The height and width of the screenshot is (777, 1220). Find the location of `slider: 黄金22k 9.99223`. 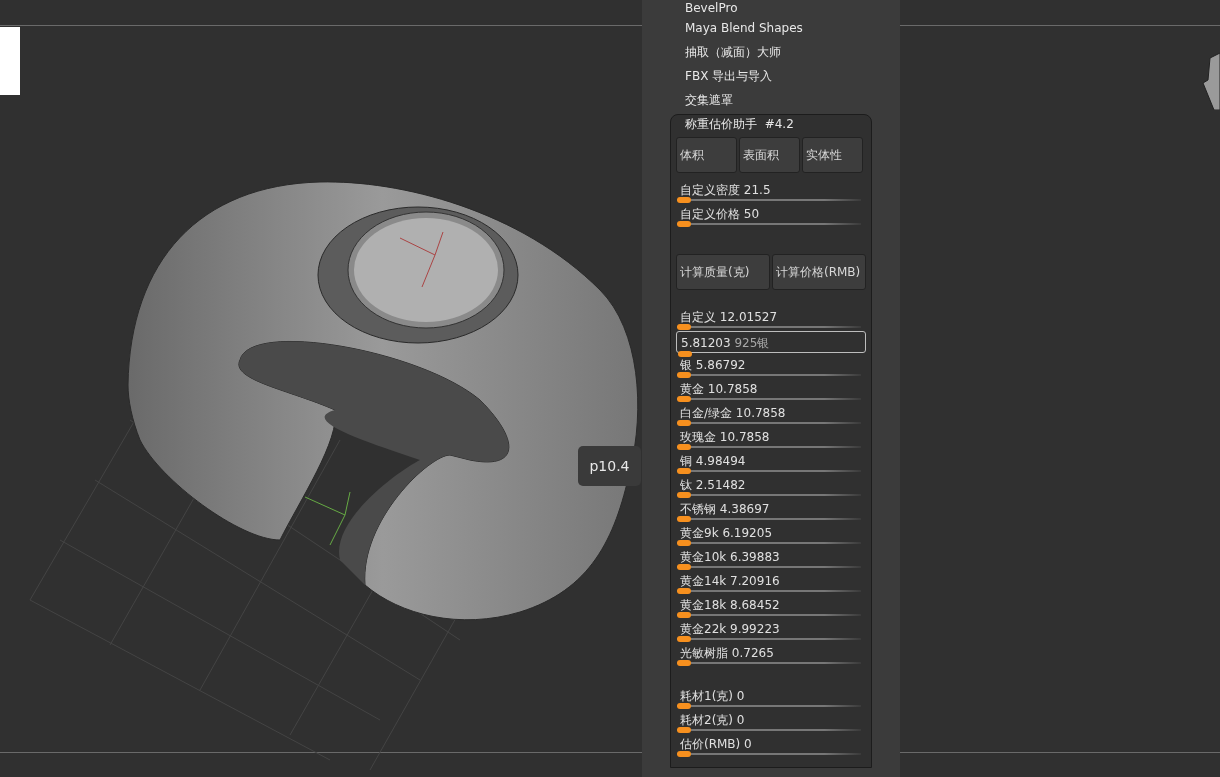

slider: 黄金22k 9.99223 is located at coordinates (771, 630).